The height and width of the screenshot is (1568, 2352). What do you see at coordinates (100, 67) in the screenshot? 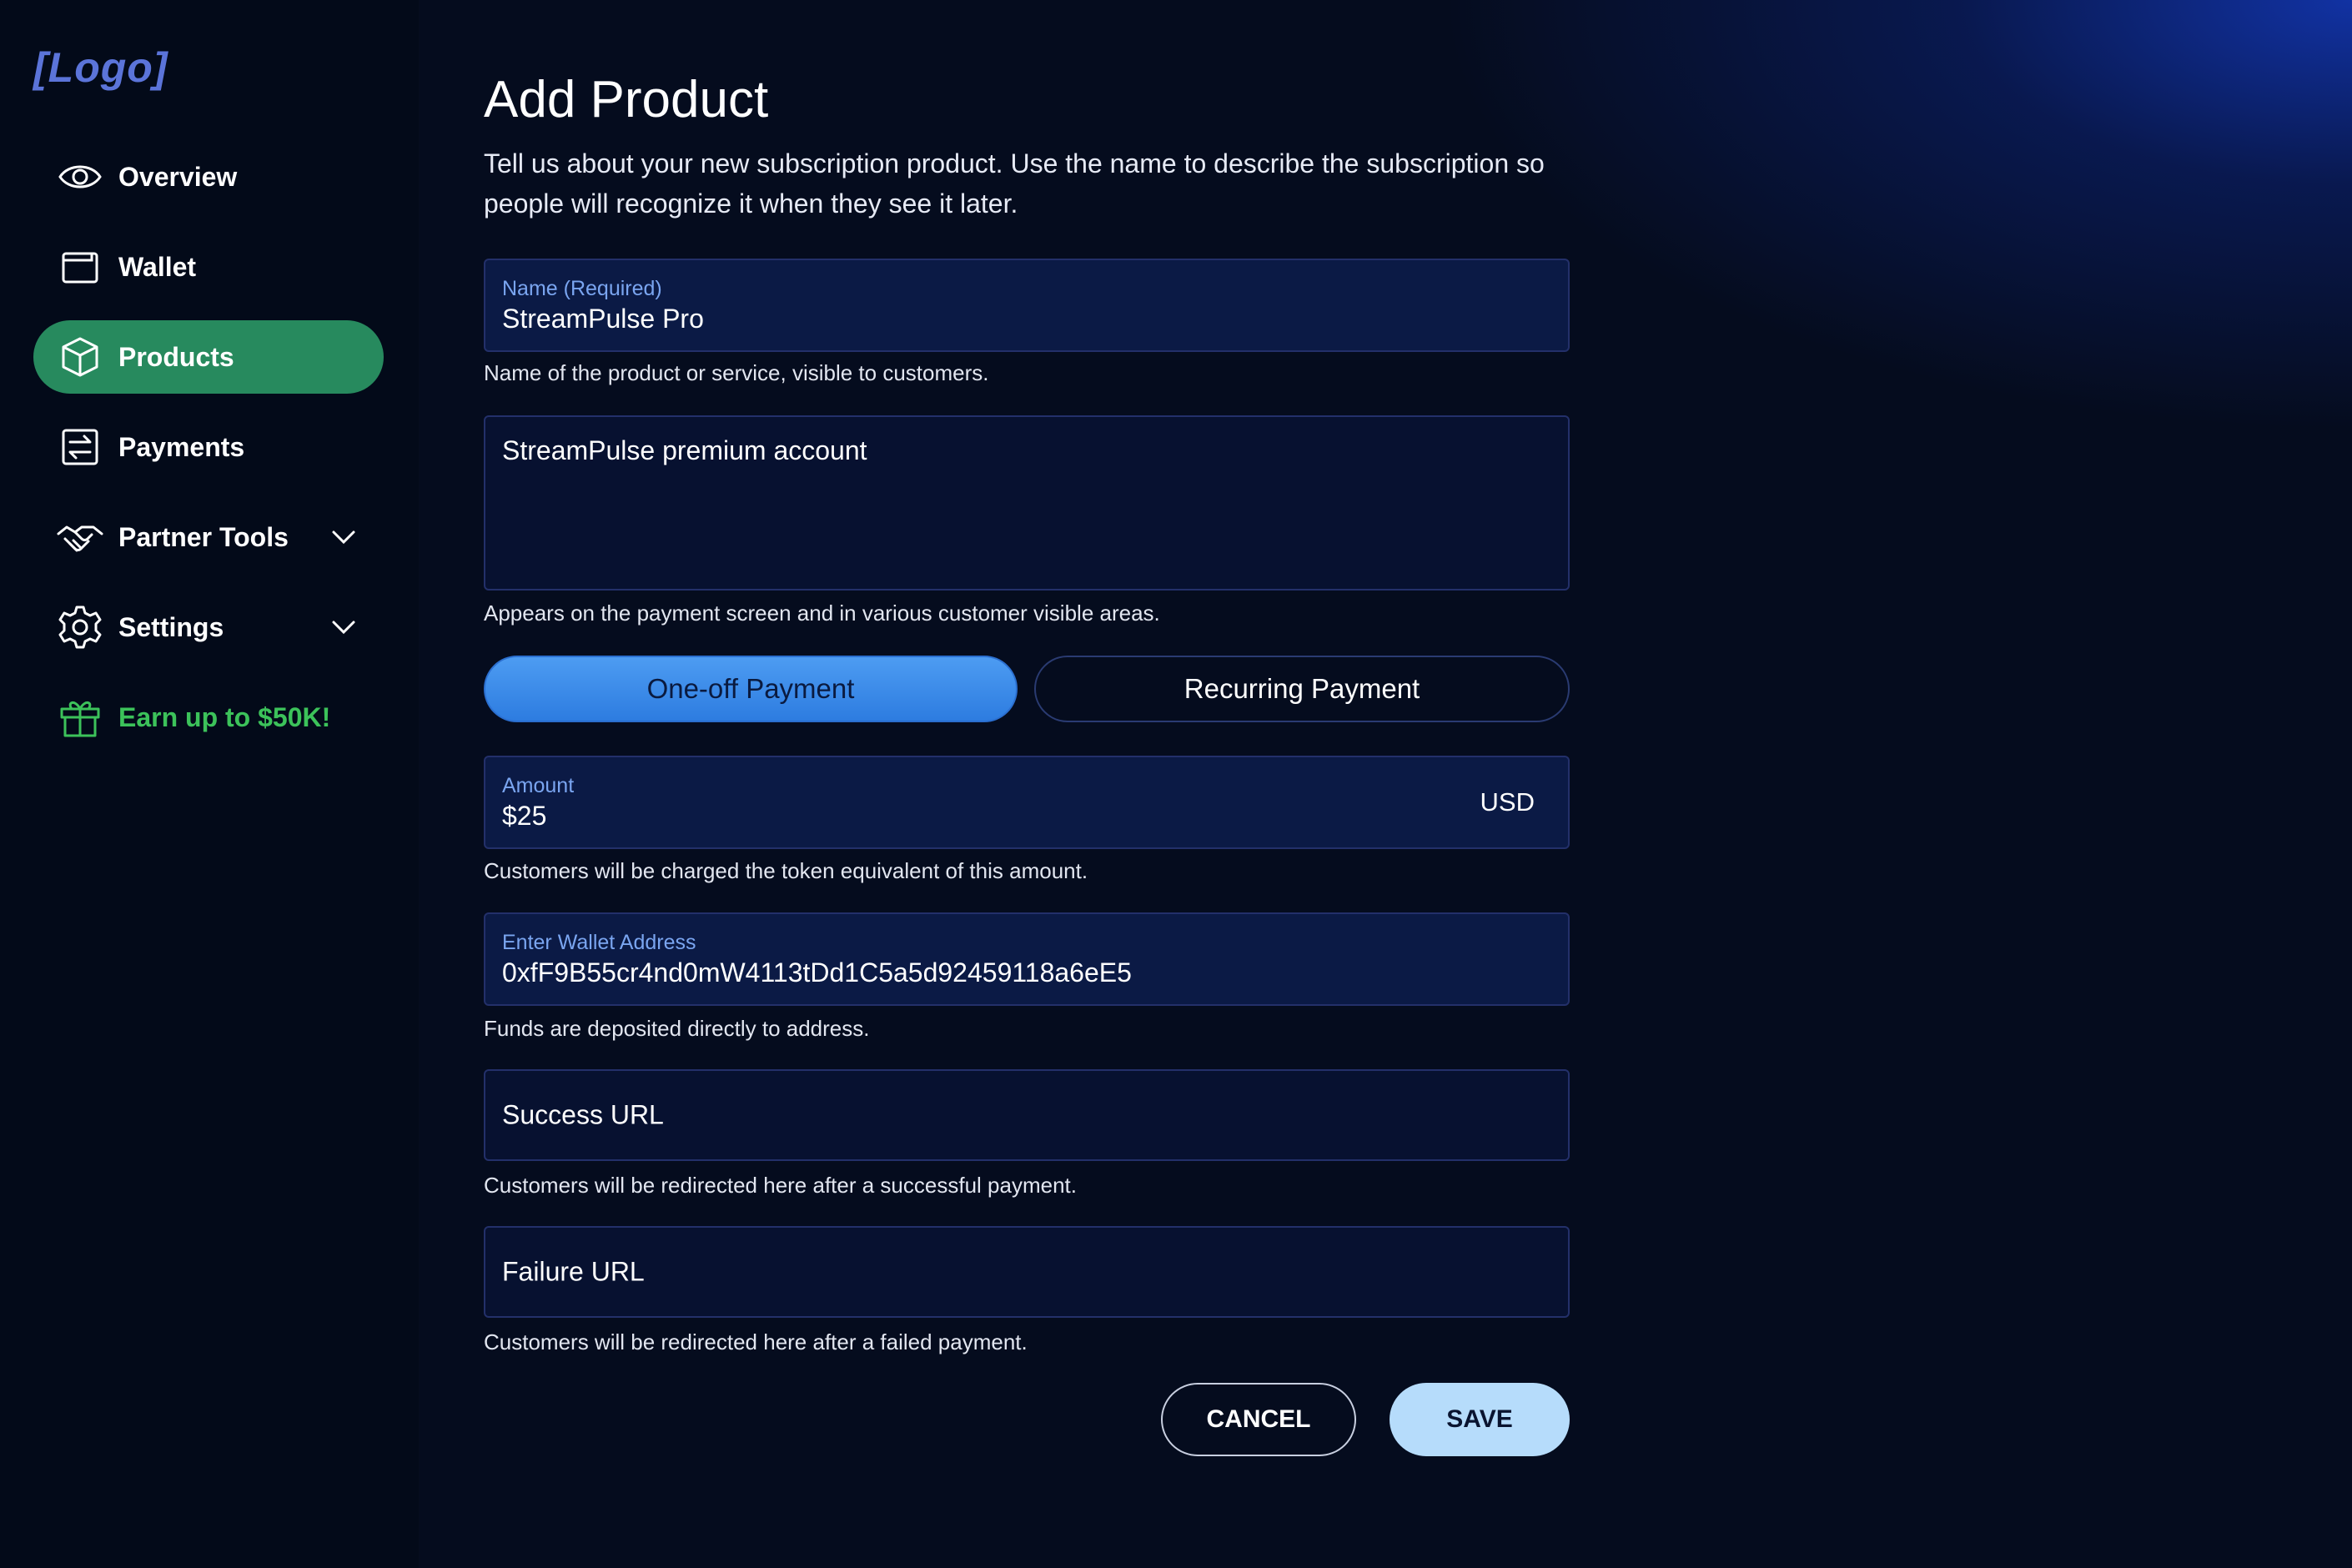
I see `logo: [Logo]` at bounding box center [100, 67].